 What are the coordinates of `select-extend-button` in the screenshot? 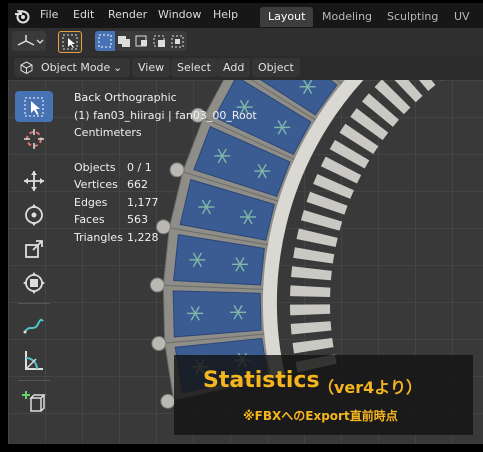 It's located at (124, 41).